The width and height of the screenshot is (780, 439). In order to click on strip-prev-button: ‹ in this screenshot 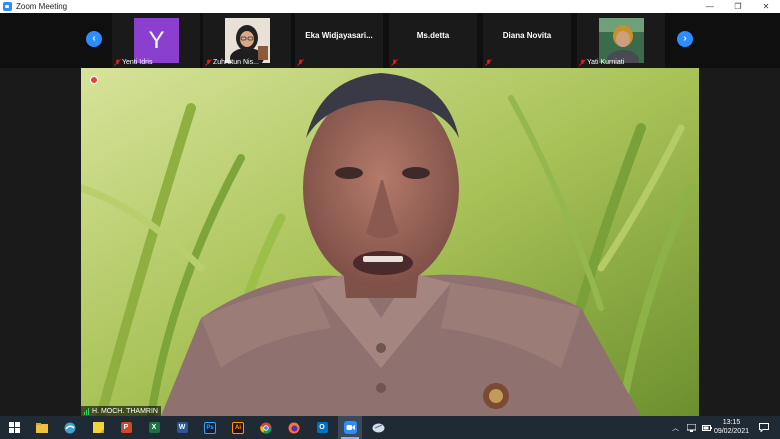, I will do `click(94, 39)`.